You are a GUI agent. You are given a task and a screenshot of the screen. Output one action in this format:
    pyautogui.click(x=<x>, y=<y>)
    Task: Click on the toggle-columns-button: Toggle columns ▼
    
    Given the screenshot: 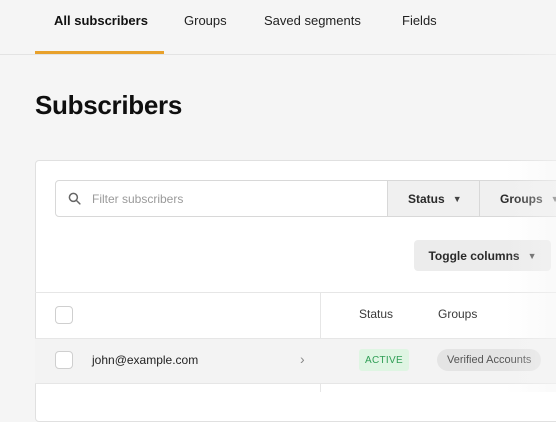 What is the action you would take?
    pyautogui.click(x=482, y=255)
    